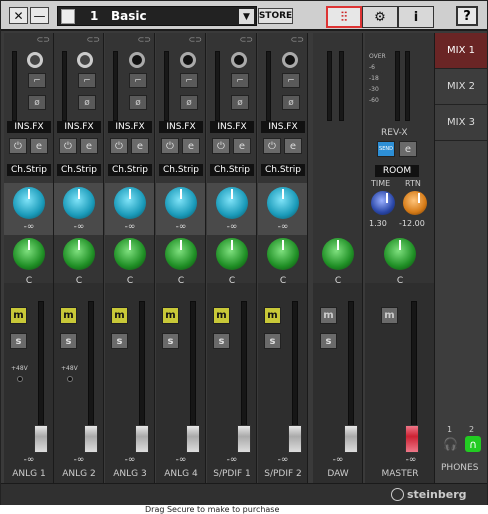 This screenshot has height=514, width=488. Describe the element at coordinates (275, 16) in the screenshot. I see `store-button: STORE` at that location.